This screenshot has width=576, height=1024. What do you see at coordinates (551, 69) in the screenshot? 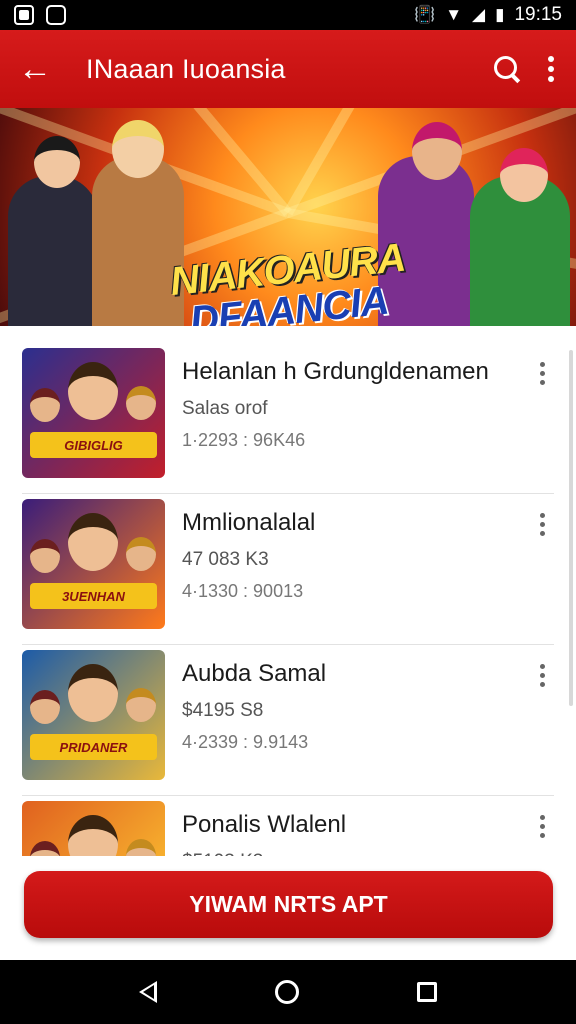
I see `more-vert-icon` at bounding box center [551, 69].